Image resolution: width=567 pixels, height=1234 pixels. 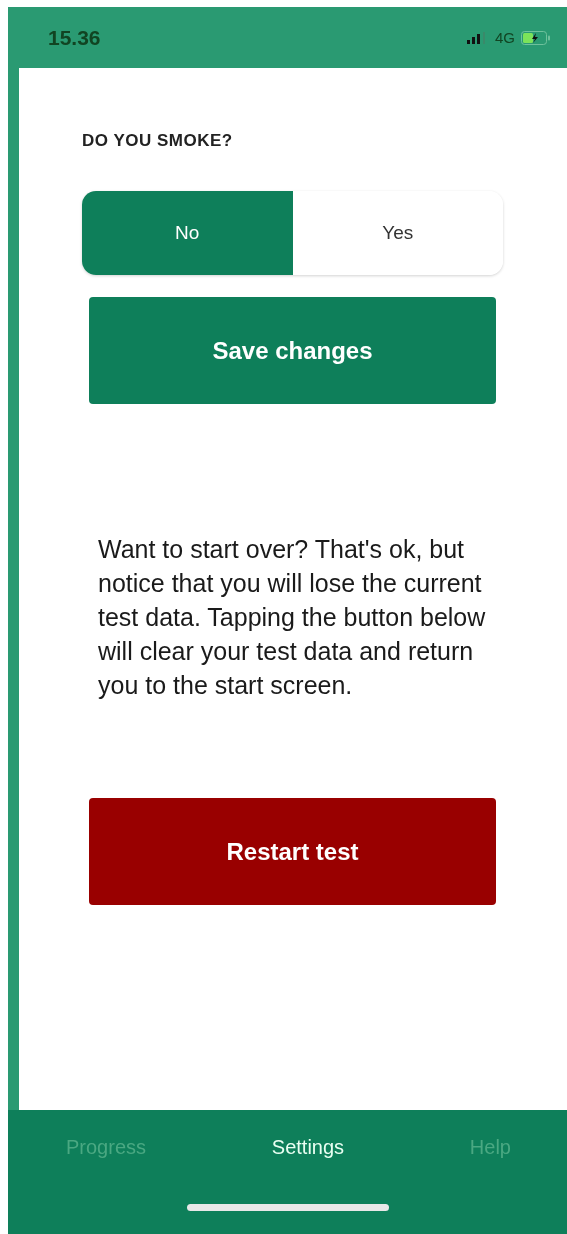 I want to click on restart-button: Restart test, so click(x=292, y=851).